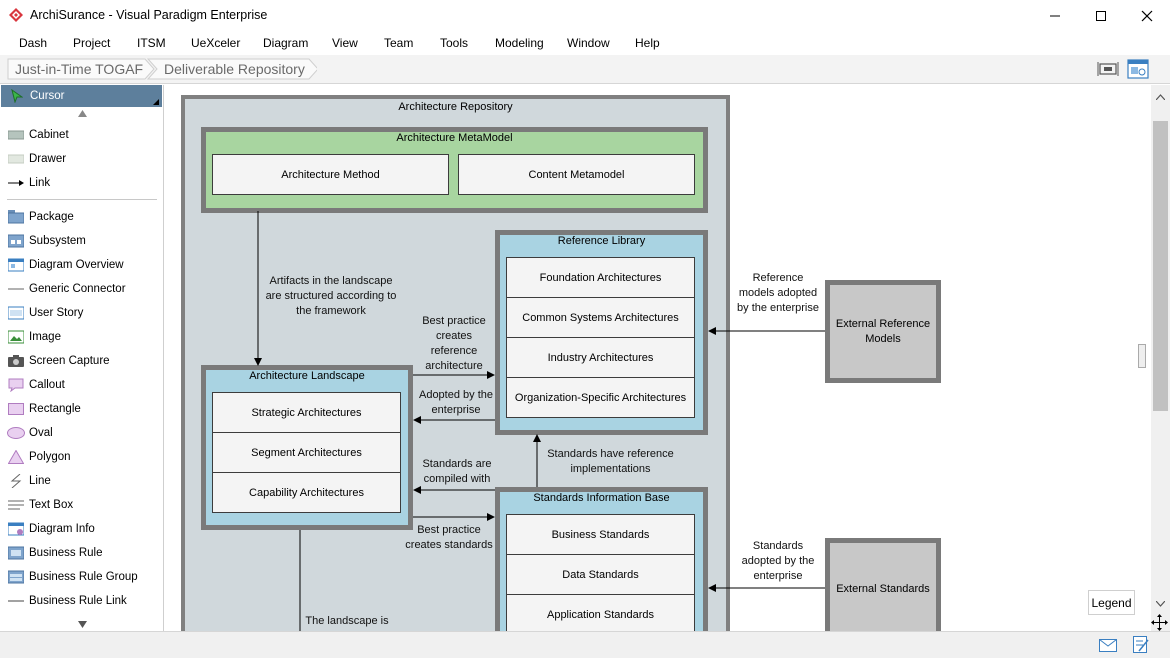 Image resolution: width=1170 pixels, height=658 pixels. I want to click on pan-move-icon, so click(1159, 622).